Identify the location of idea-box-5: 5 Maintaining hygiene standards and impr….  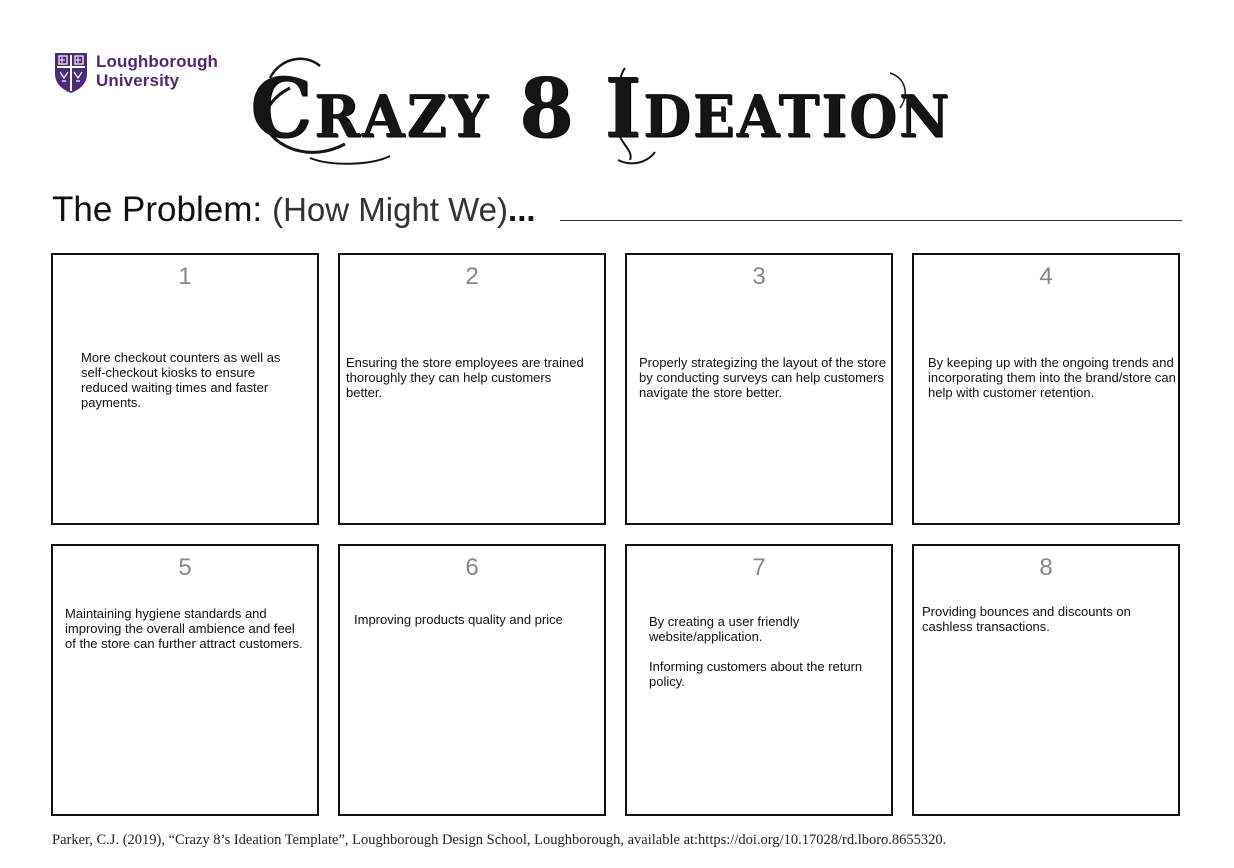
(185, 680).